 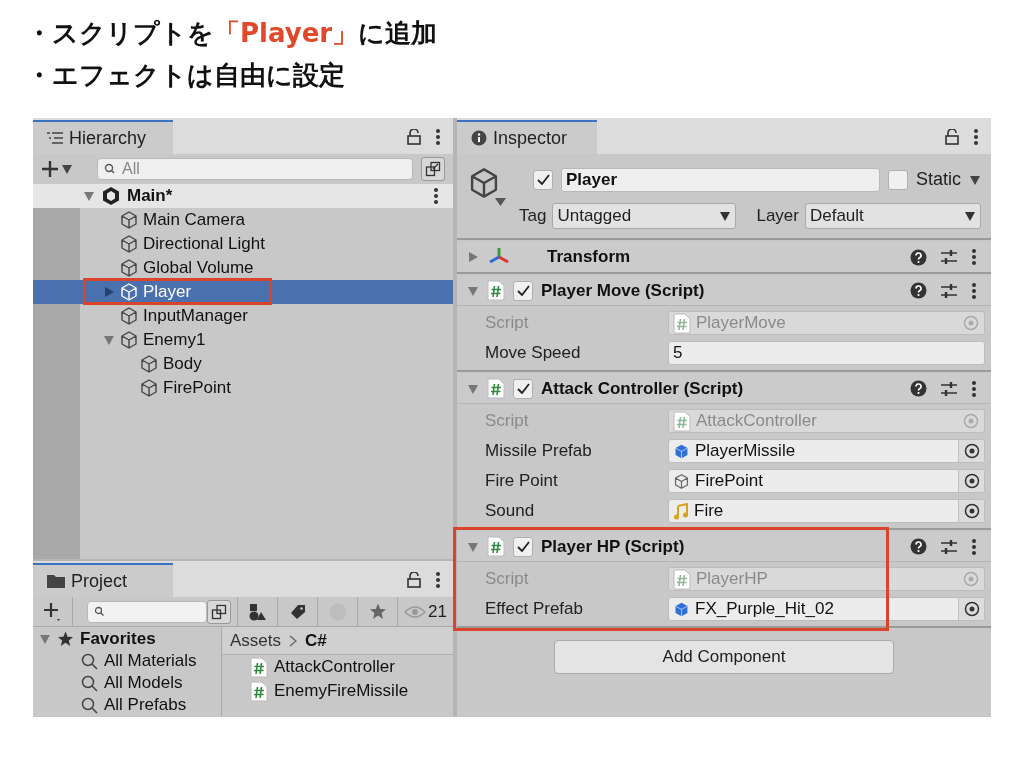 I want to click on favorites-header: Favorites, so click(x=127, y=638).